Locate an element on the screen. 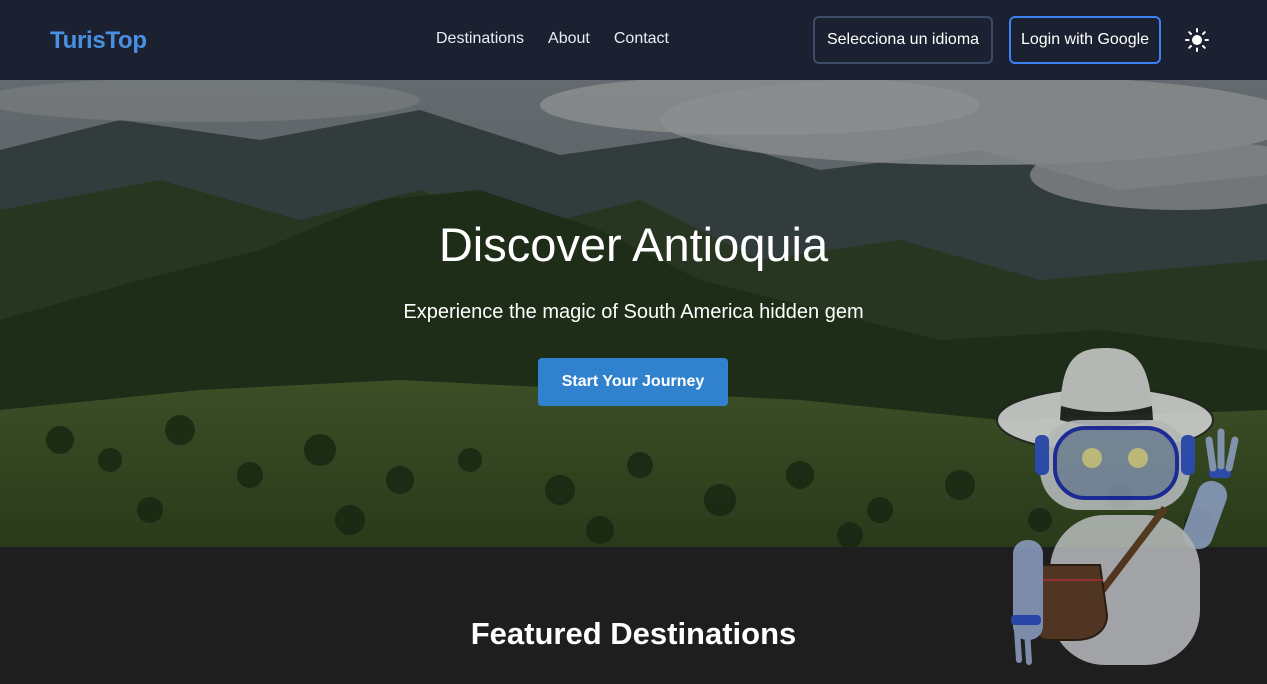 This screenshot has width=1267, height=684. robot-explorer-mascot is located at coordinates (1125, 512).